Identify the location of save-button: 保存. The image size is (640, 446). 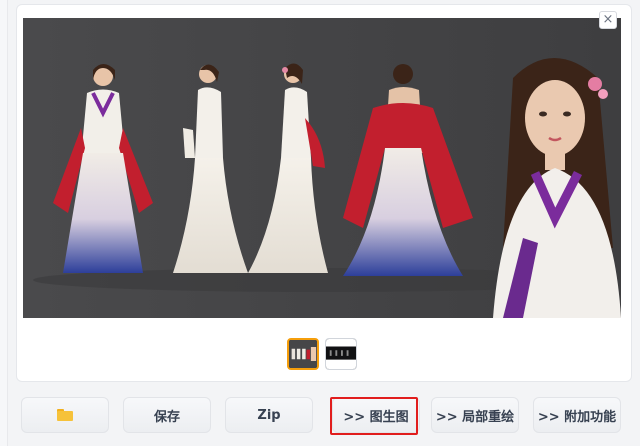
(167, 415).